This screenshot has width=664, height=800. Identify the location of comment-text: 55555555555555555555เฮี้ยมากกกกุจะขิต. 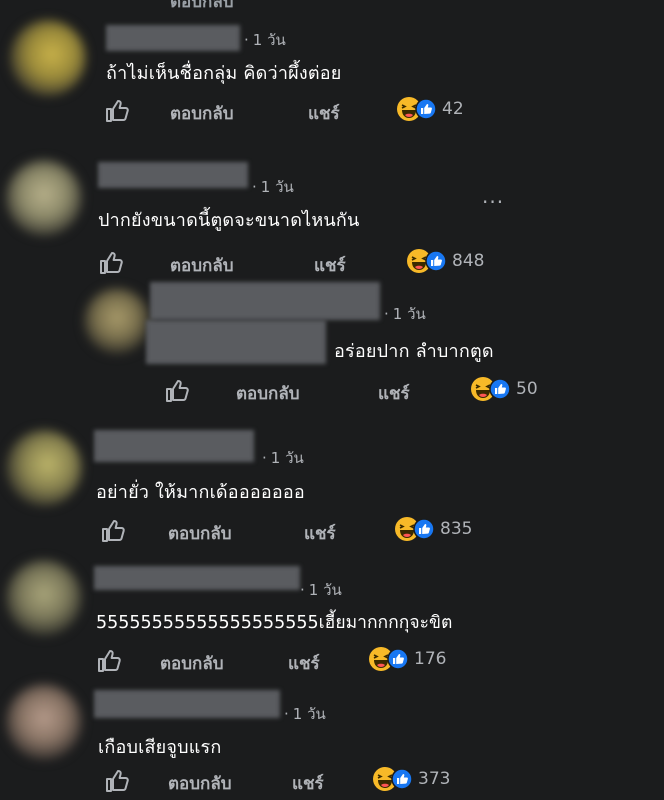
(274, 623).